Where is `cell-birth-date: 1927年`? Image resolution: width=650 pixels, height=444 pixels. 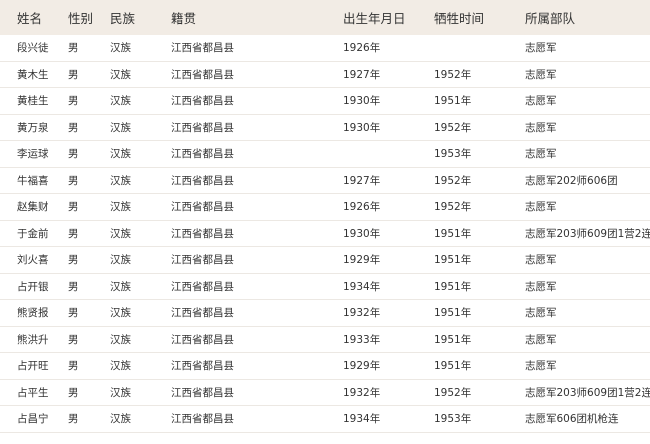 cell-birth-date: 1927年 is located at coordinates (362, 74).